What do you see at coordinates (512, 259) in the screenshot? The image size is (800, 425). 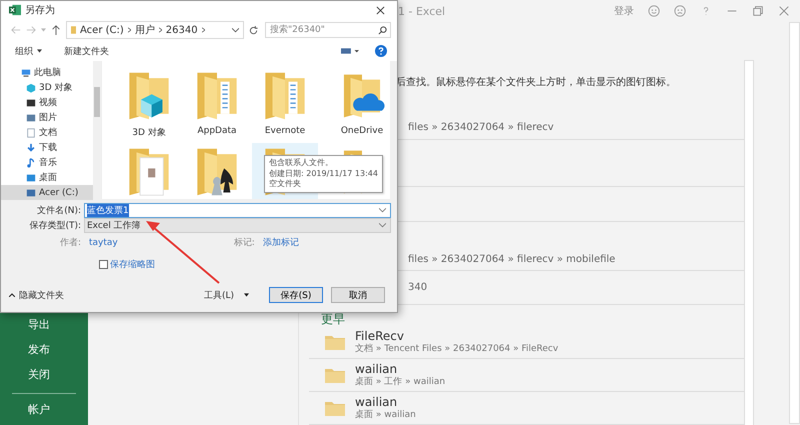 I see `file-path: files » 2634027064 » filerecv » mobilefile` at bounding box center [512, 259].